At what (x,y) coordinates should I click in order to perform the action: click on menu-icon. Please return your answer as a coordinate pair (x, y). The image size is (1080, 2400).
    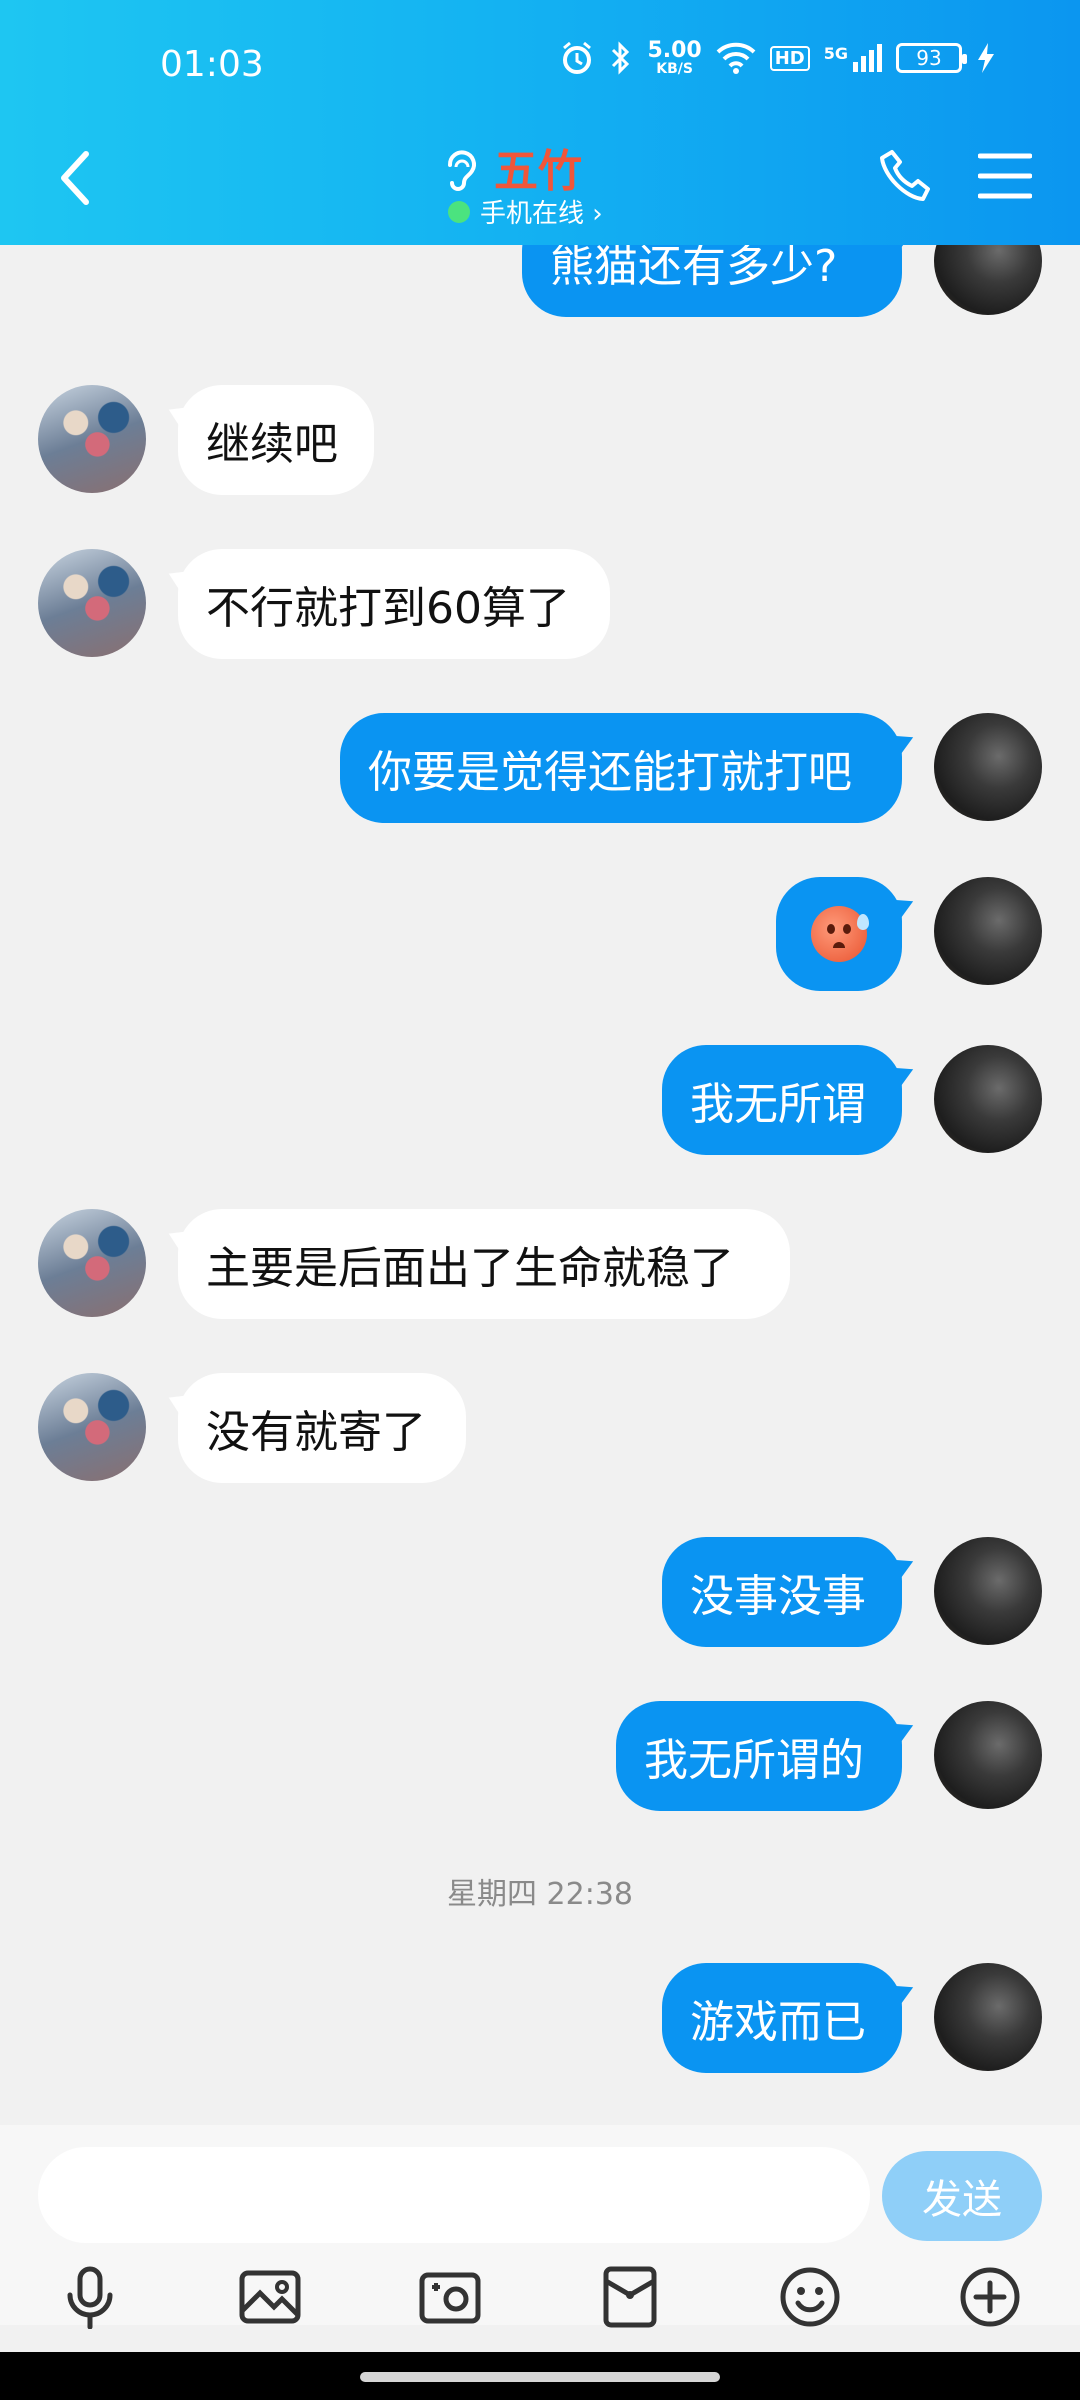
    Looking at the image, I should click on (1005, 176).